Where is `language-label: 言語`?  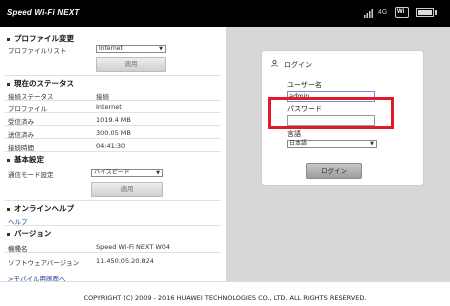 language-label: 言語 is located at coordinates (294, 134).